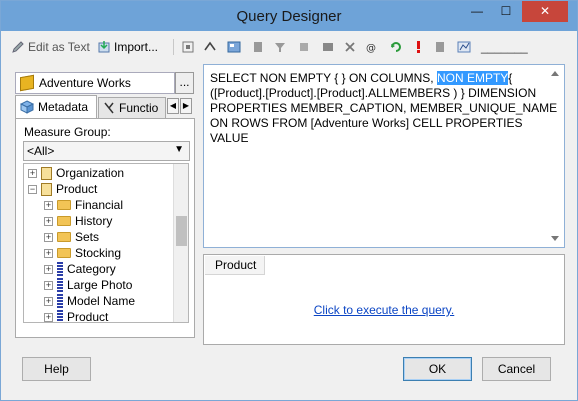  What do you see at coordinates (234, 47) in the screenshot?
I see `add-calculated-member-icon` at bounding box center [234, 47].